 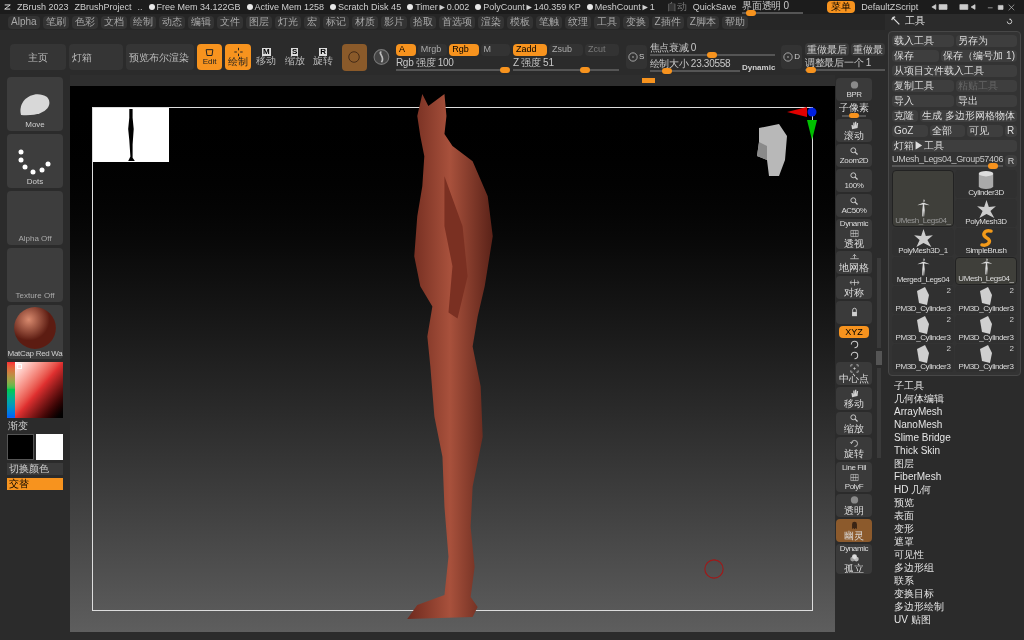 What do you see at coordinates (287, 22) in the screenshot?
I see `menu-item: 灯光` at bounding box center [287, 22].